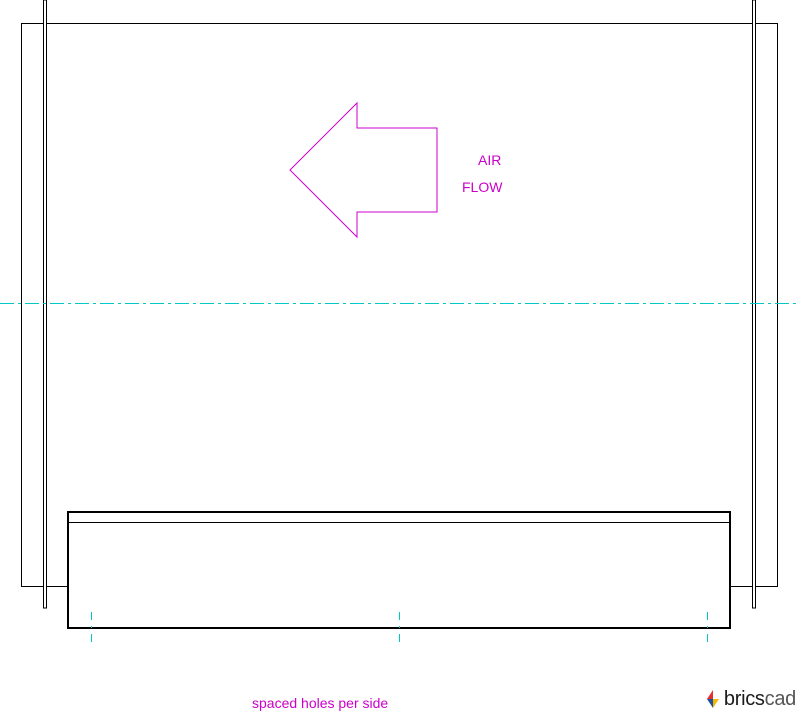  I want to click on bricscad-logo-text: bricscad, so click(760, 699).